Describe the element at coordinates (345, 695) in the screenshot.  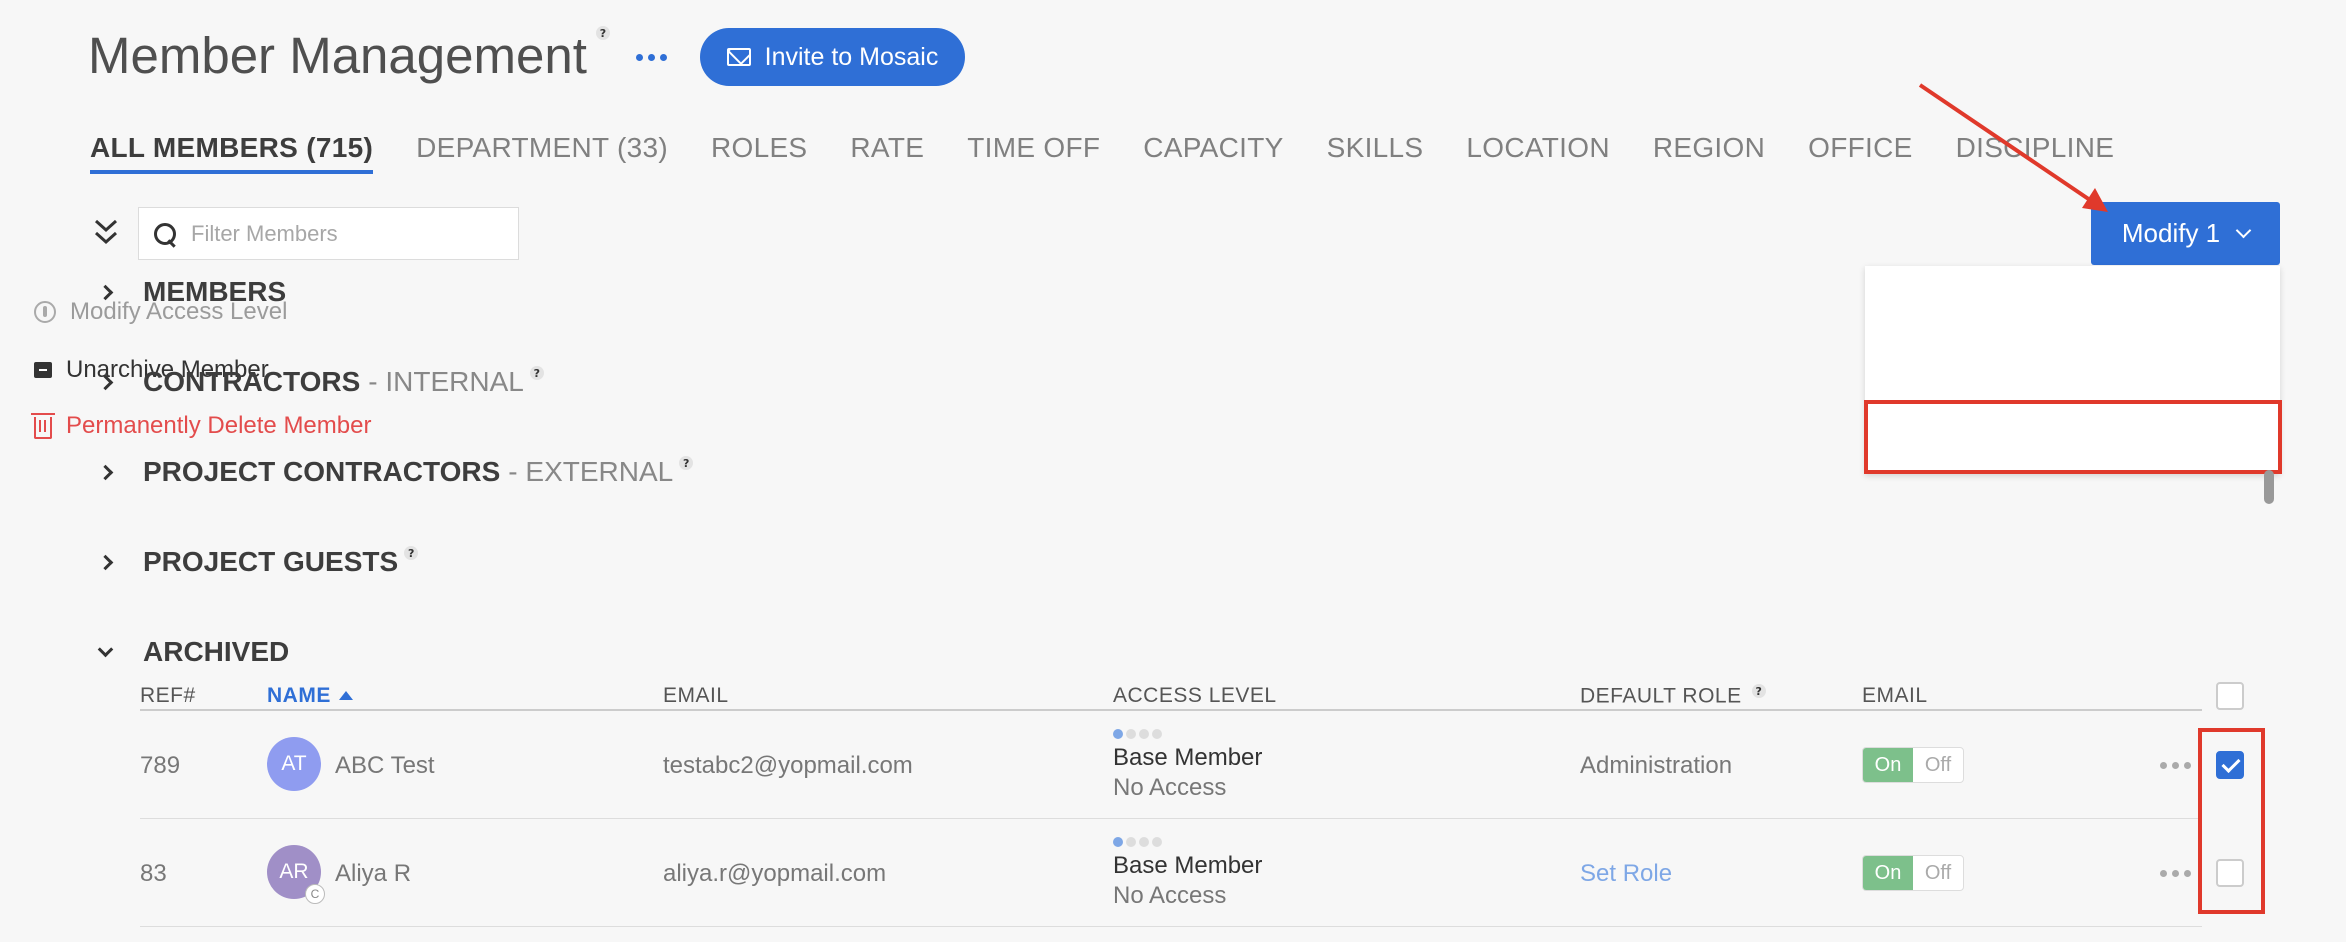
I see `sort-ascending-icon` at that location.